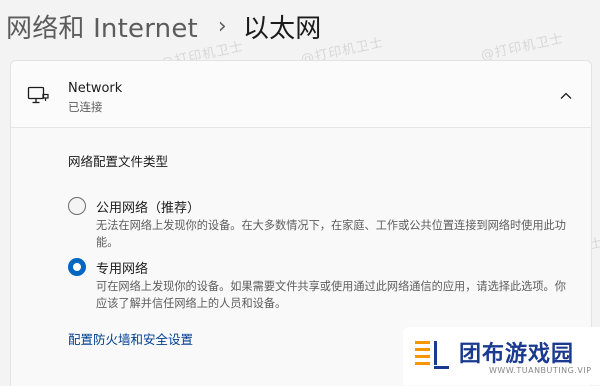 Image resolution: width=600 pixels, height=386 pixels. What do you see at coordinates (566, 96) in the screenshot?
I see `chevron-up-icon` at bounding box center [566, 96].